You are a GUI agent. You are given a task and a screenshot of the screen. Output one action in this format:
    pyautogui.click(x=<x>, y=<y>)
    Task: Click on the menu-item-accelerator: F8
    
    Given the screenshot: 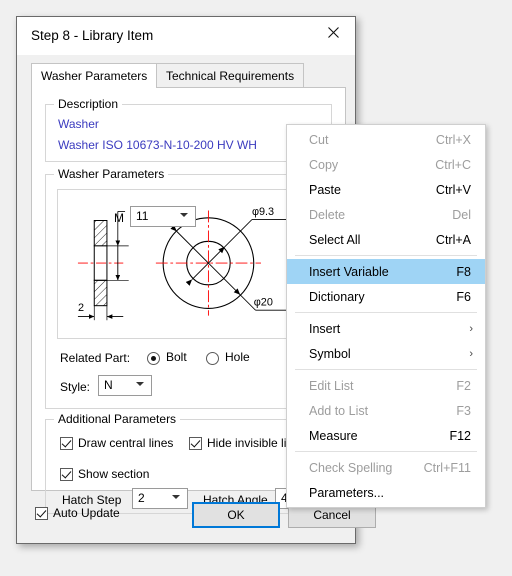 What is the action you would take?
    pyautogui.click(x=463, y=271)
    